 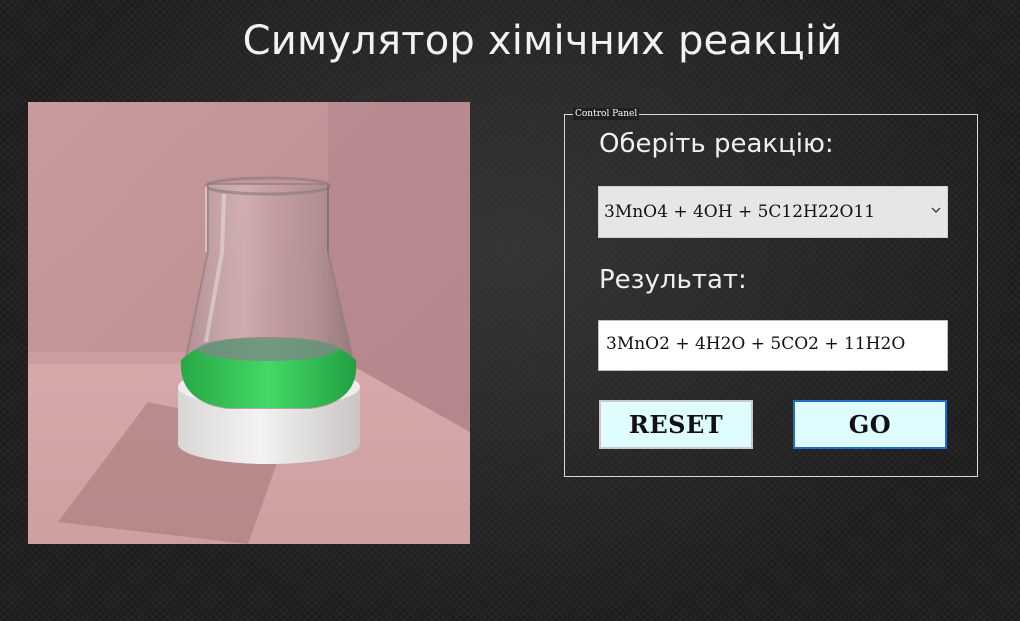 What do you see at coordinates (870, 424) in the screenshot?
I see `go-button: GO` at bounding box center [870, 424].